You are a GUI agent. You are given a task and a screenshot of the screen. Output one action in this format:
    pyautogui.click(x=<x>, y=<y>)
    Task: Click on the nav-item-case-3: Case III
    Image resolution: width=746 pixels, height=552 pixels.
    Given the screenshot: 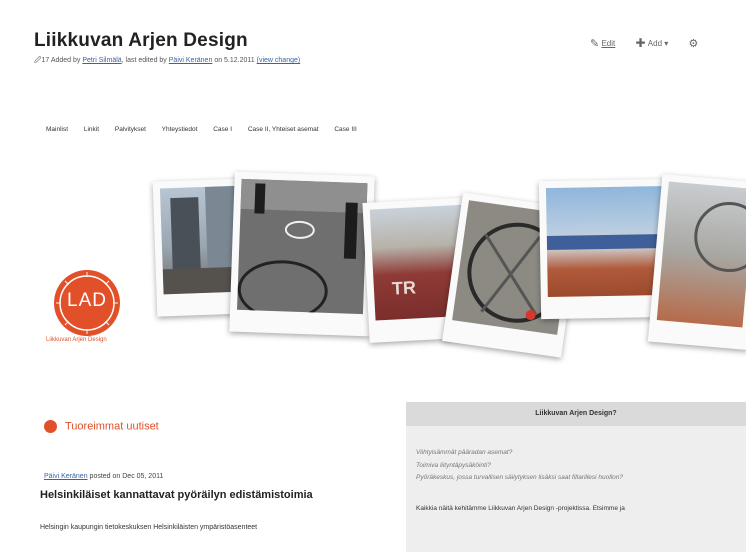 What is the action you would take?
    pyautogui.click(x=345, y=129)
    